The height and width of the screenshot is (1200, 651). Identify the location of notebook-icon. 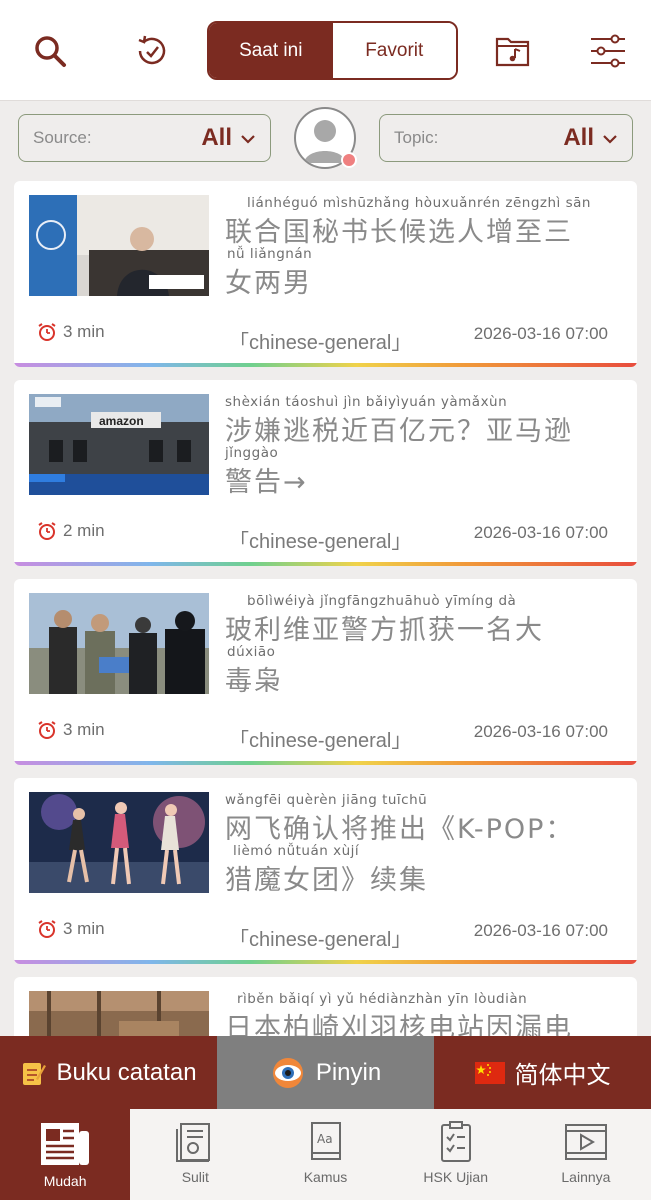
(33, 1073).